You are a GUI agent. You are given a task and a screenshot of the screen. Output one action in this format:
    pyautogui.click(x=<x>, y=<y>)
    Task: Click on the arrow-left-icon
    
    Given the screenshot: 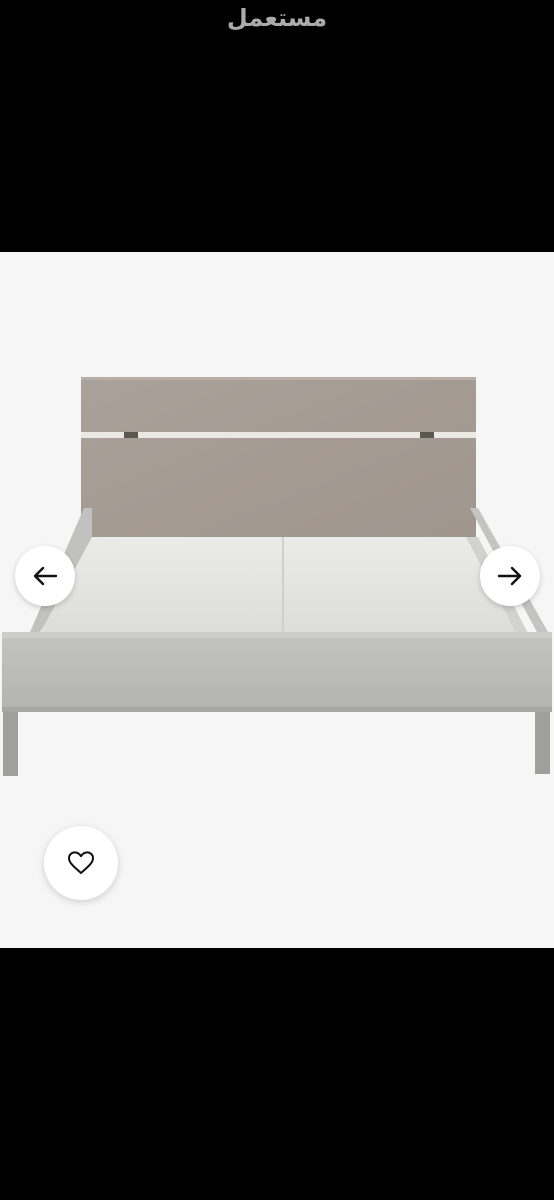 What is the action you would take?
    pyautogui.click(x=45, y=576)
    